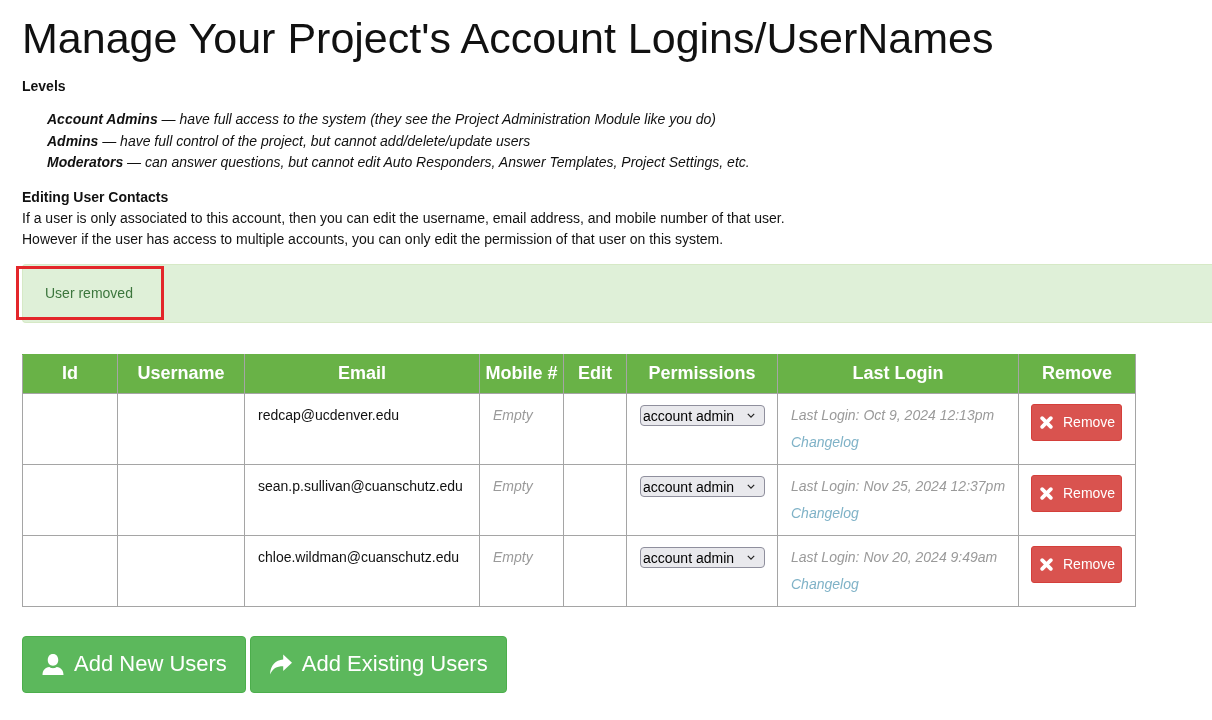  Describe the element at coordinates (521, 373) in the screenshot. I see `column-header: Mobile #` at that location.